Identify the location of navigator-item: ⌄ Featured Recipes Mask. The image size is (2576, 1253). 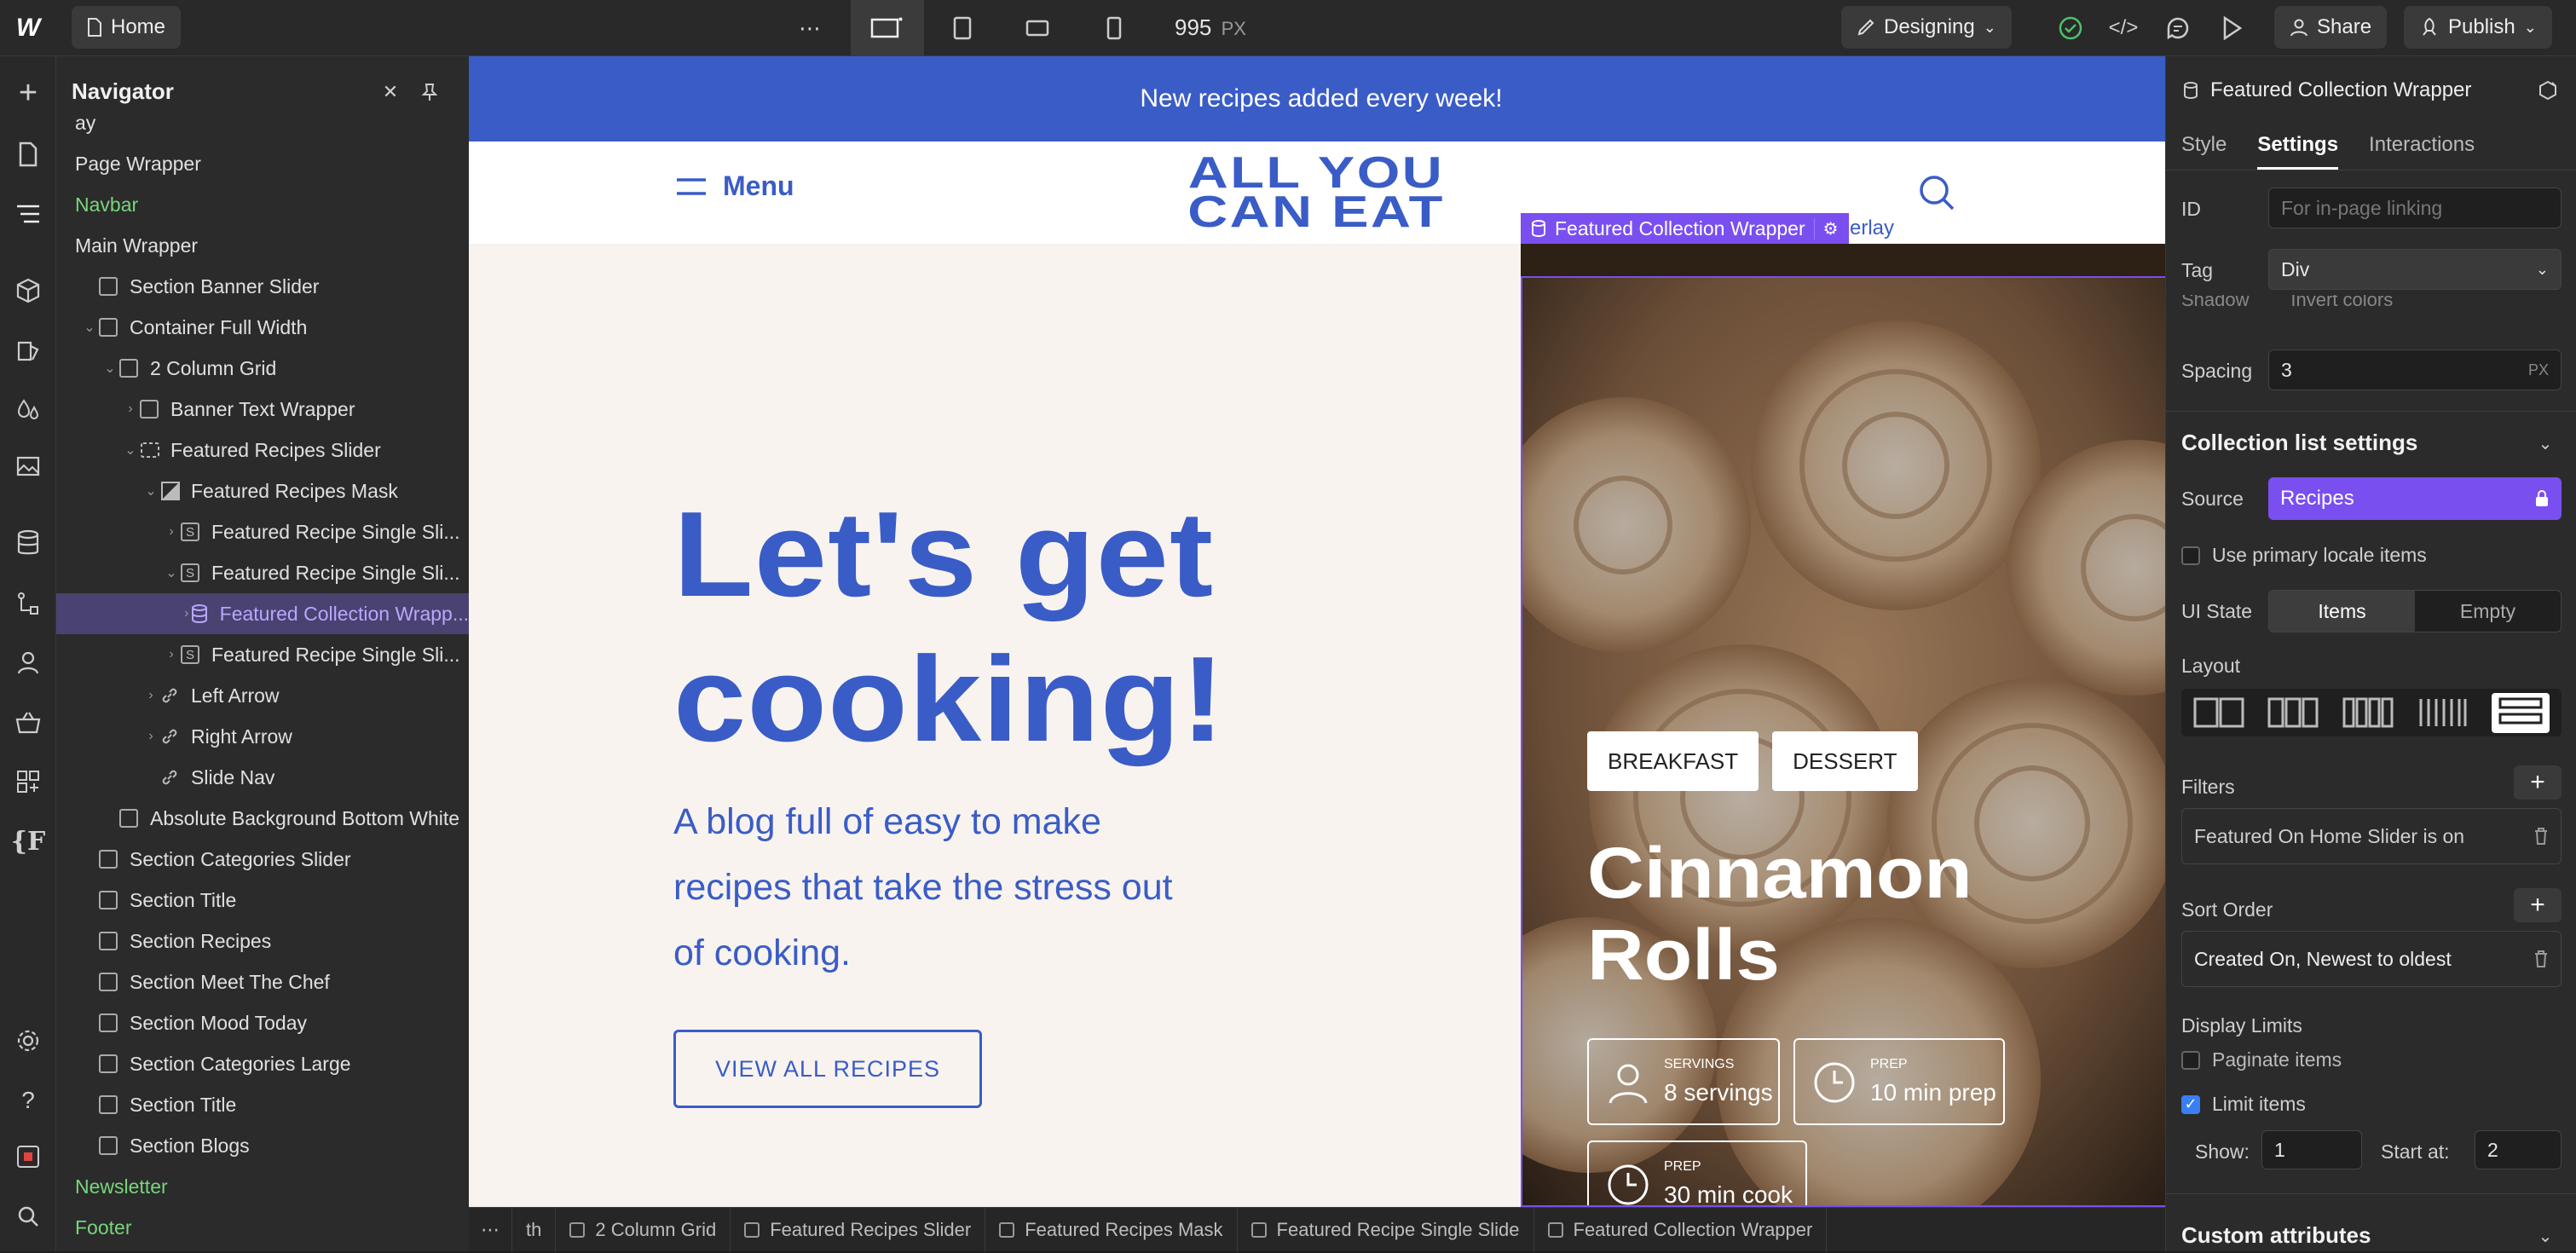
(262, 491).